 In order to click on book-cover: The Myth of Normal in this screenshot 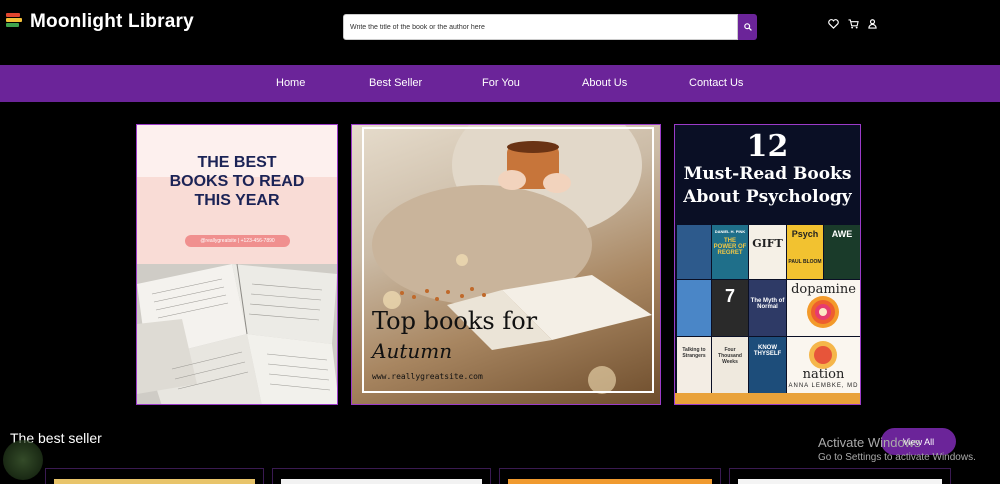, I will do `click(767, 308)`.